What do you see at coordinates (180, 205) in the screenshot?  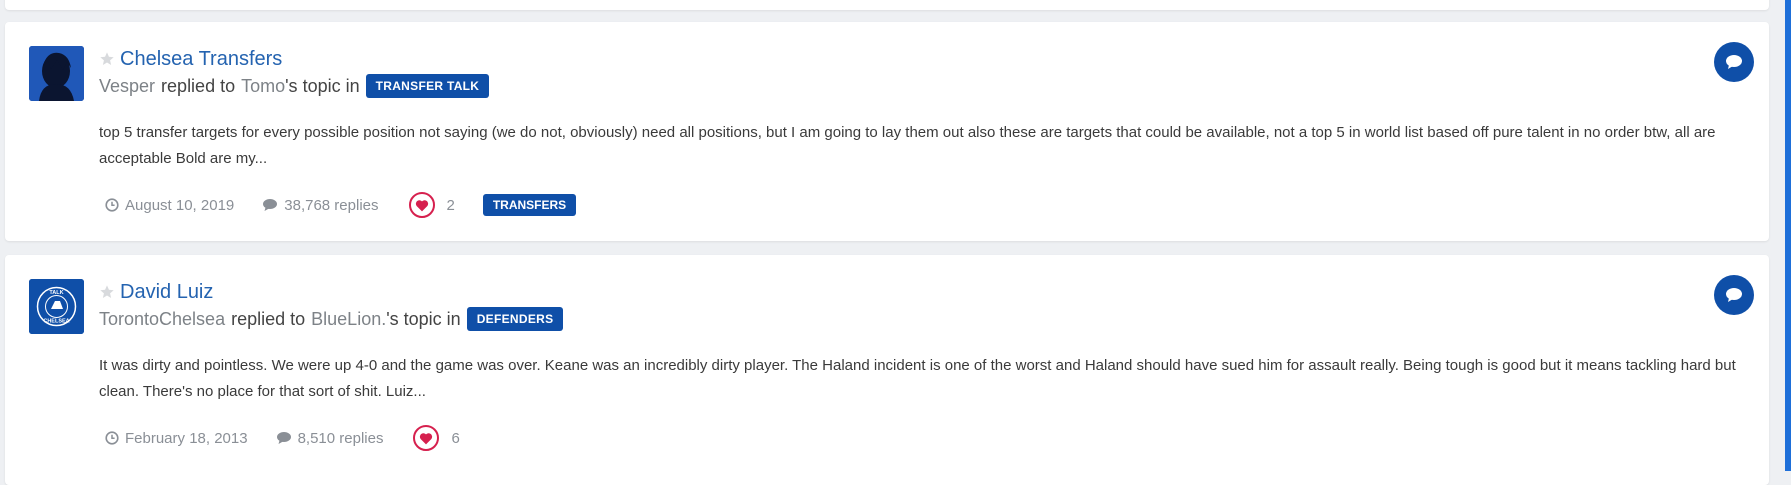 I see `post-date: August 10, 2019` at bounding box center [180, 205].